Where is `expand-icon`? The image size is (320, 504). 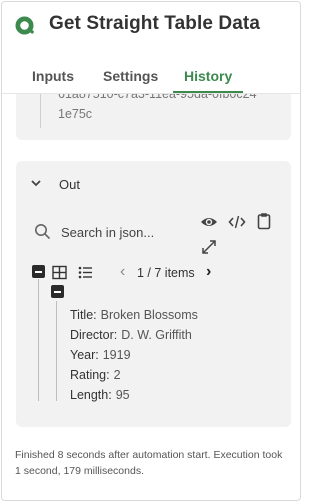 expand-icon is located at coordinates (209, 247).